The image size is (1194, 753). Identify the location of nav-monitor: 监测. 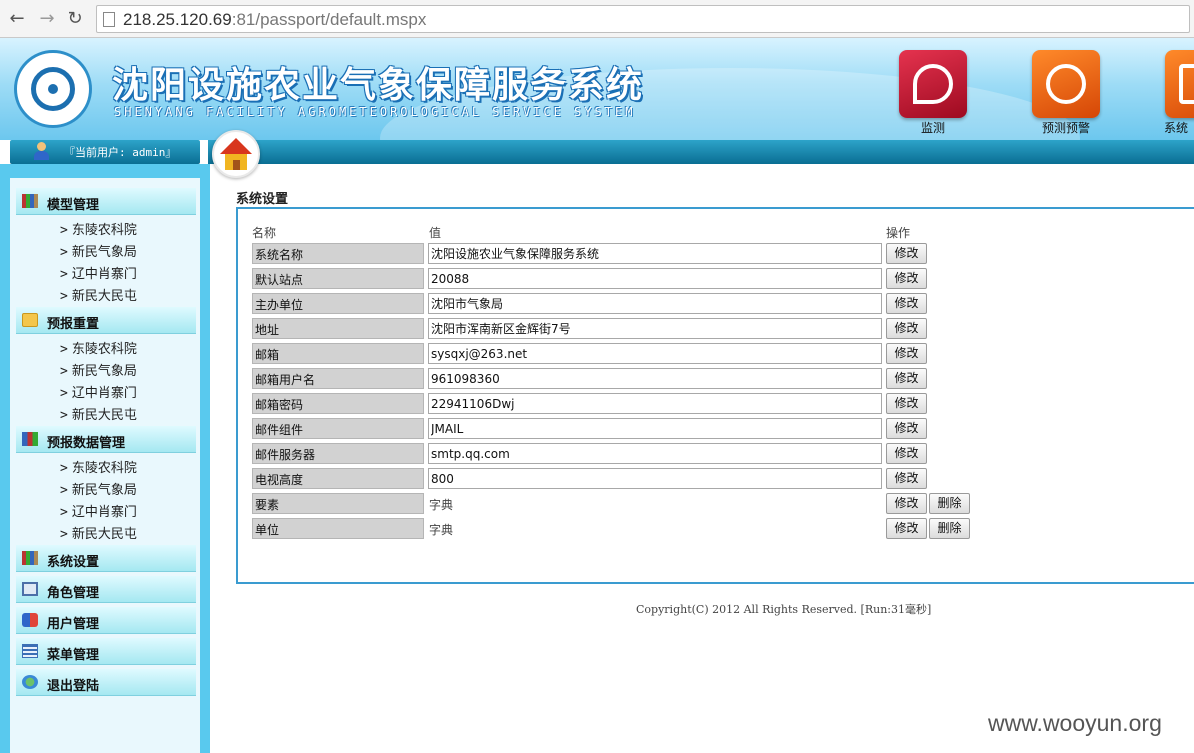
(933, 95).